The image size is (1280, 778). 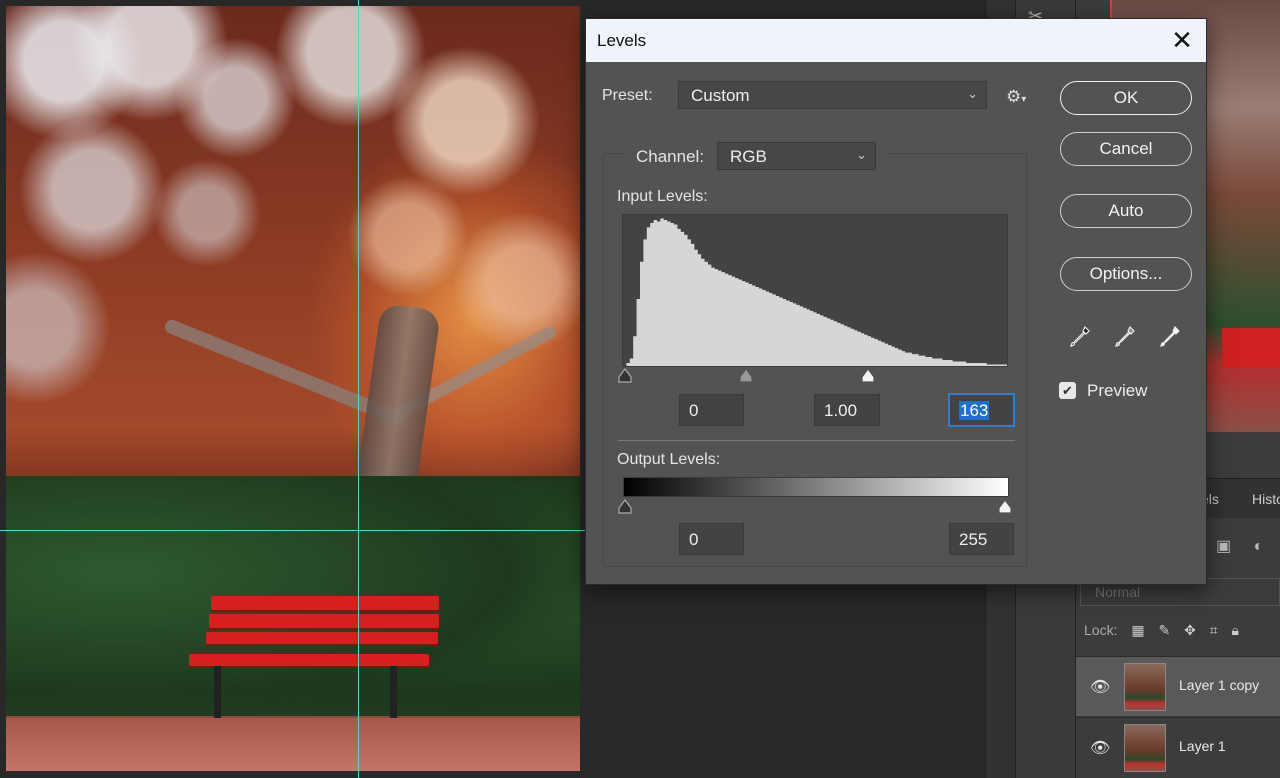 I want to click on preview-label: Preview, so click(x=1117, y=391).